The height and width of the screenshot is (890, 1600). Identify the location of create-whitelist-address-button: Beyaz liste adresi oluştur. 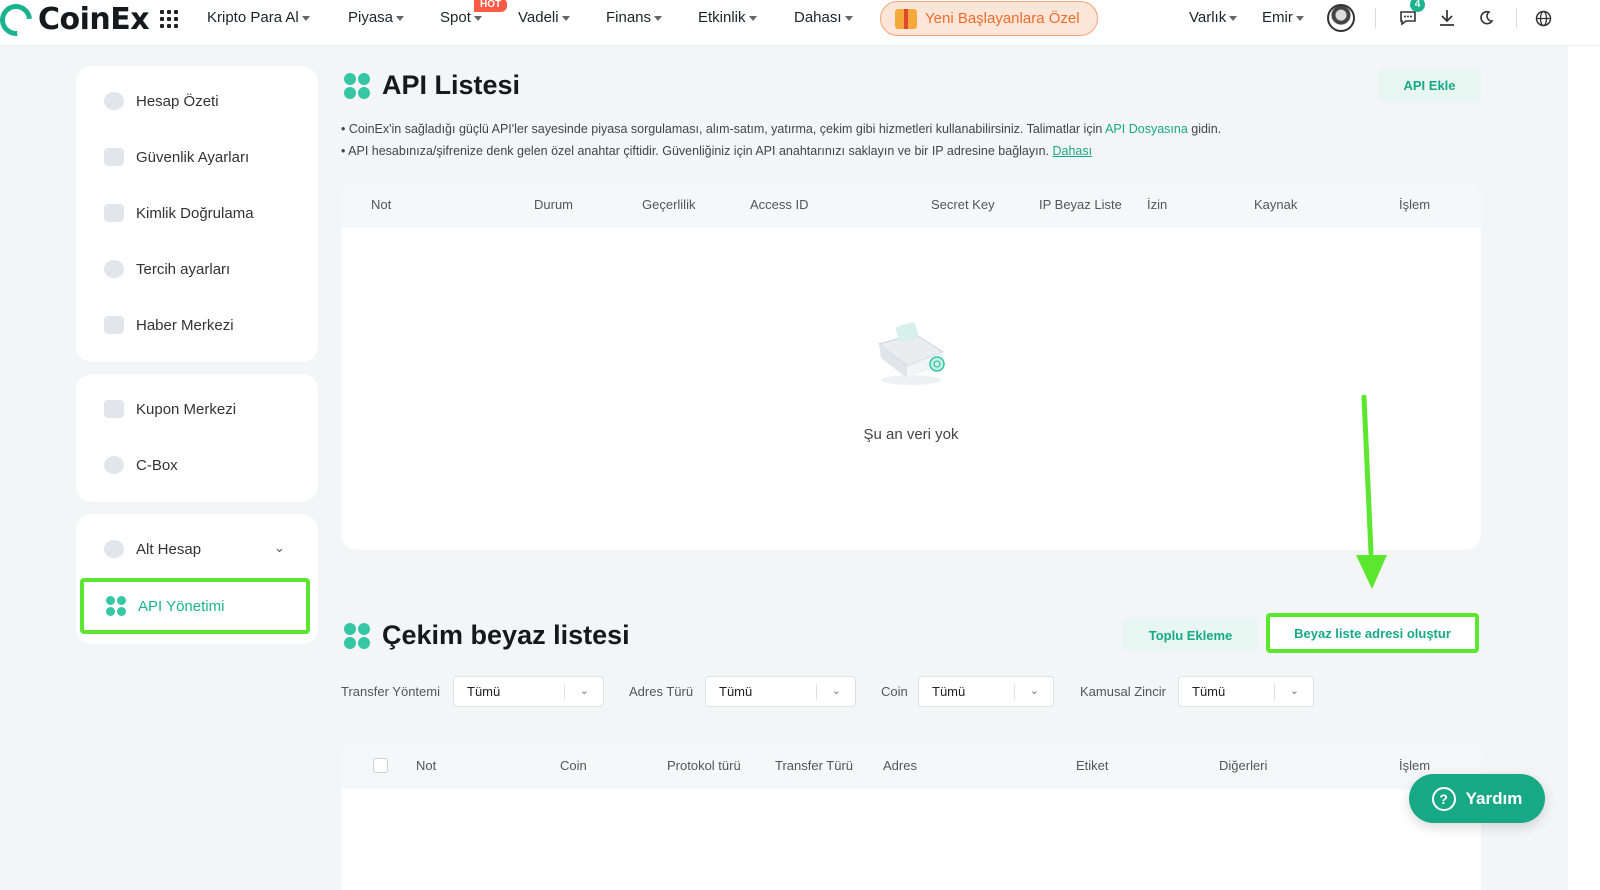
(1372, 633).